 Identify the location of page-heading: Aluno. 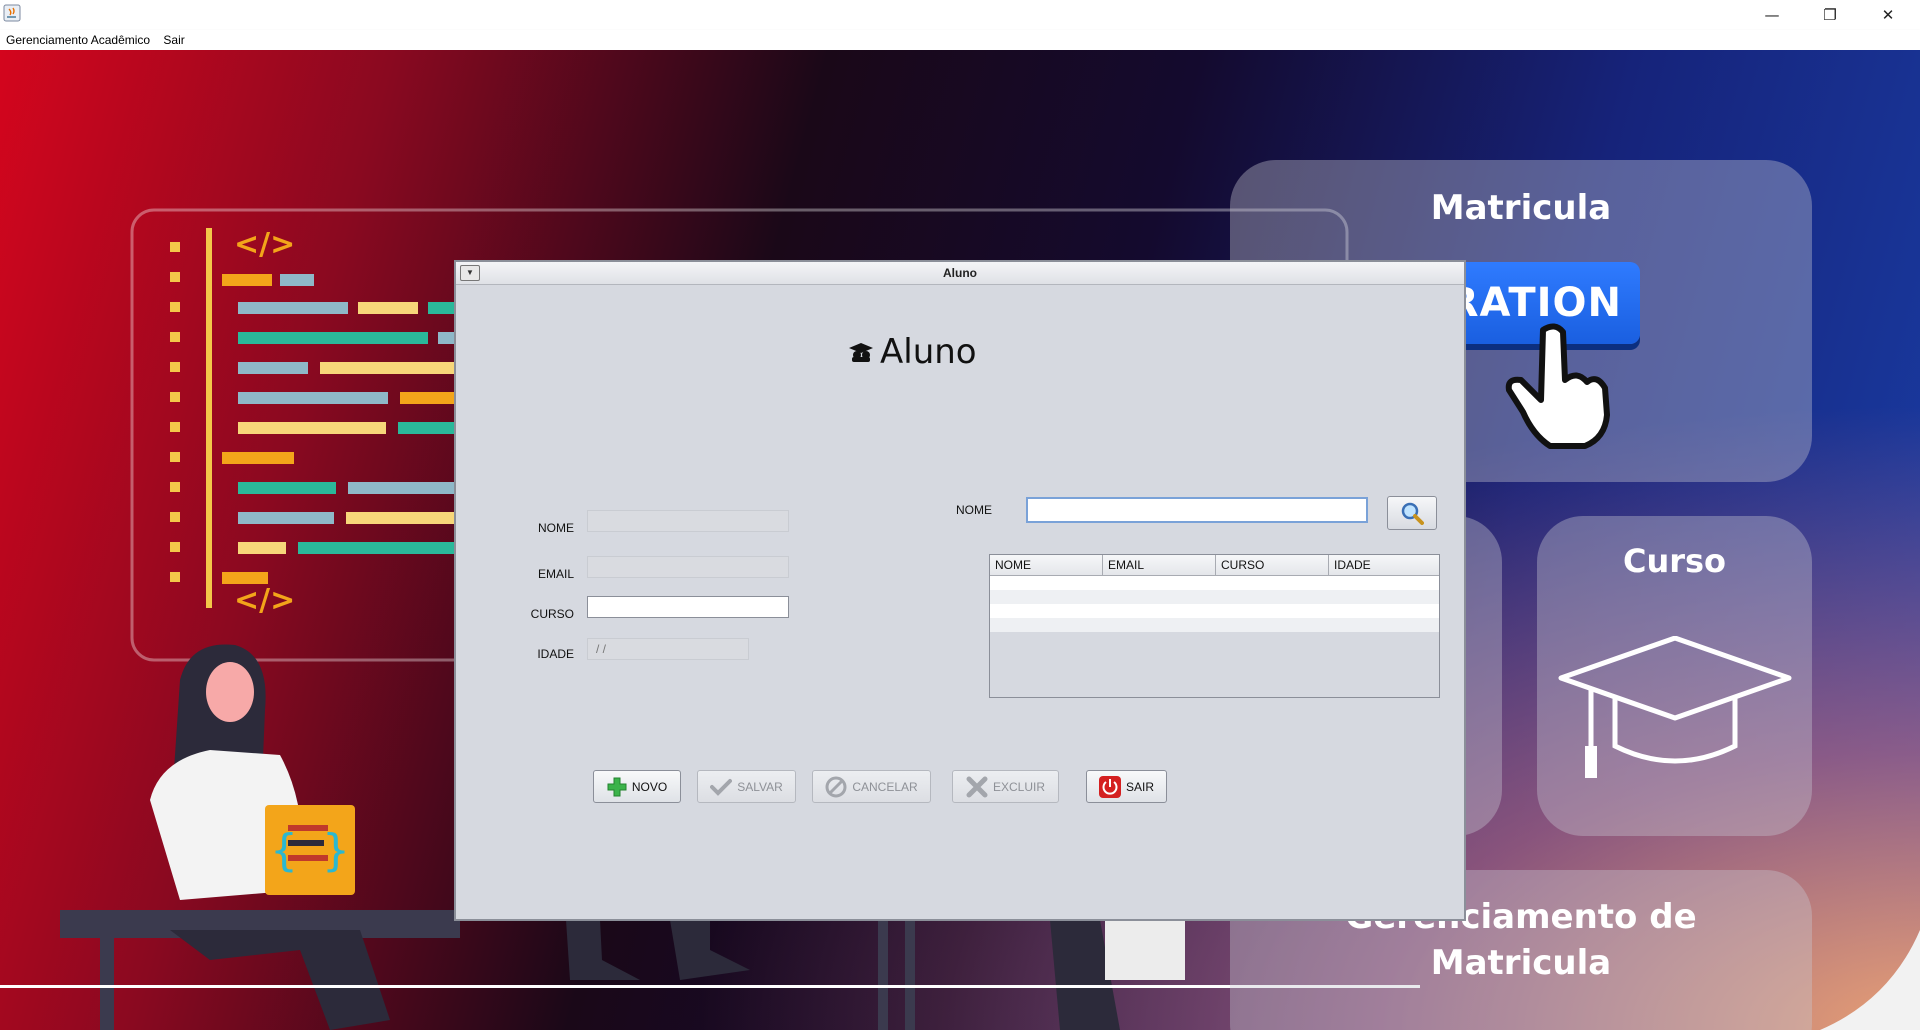
(912, 352).